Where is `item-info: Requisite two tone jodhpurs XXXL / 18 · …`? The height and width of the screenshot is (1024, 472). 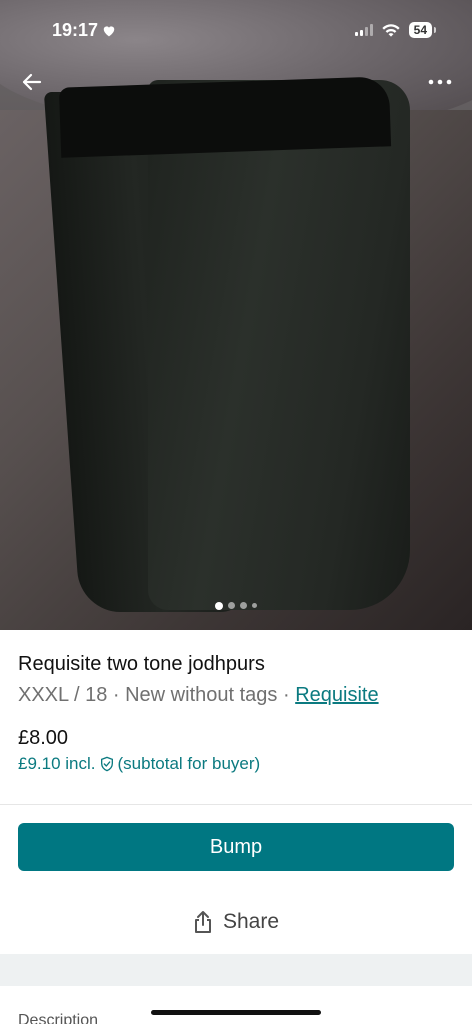 item-info: Requisite two tone jodhpurs XXXL / 18 · … is located at coordinates (238, 713).